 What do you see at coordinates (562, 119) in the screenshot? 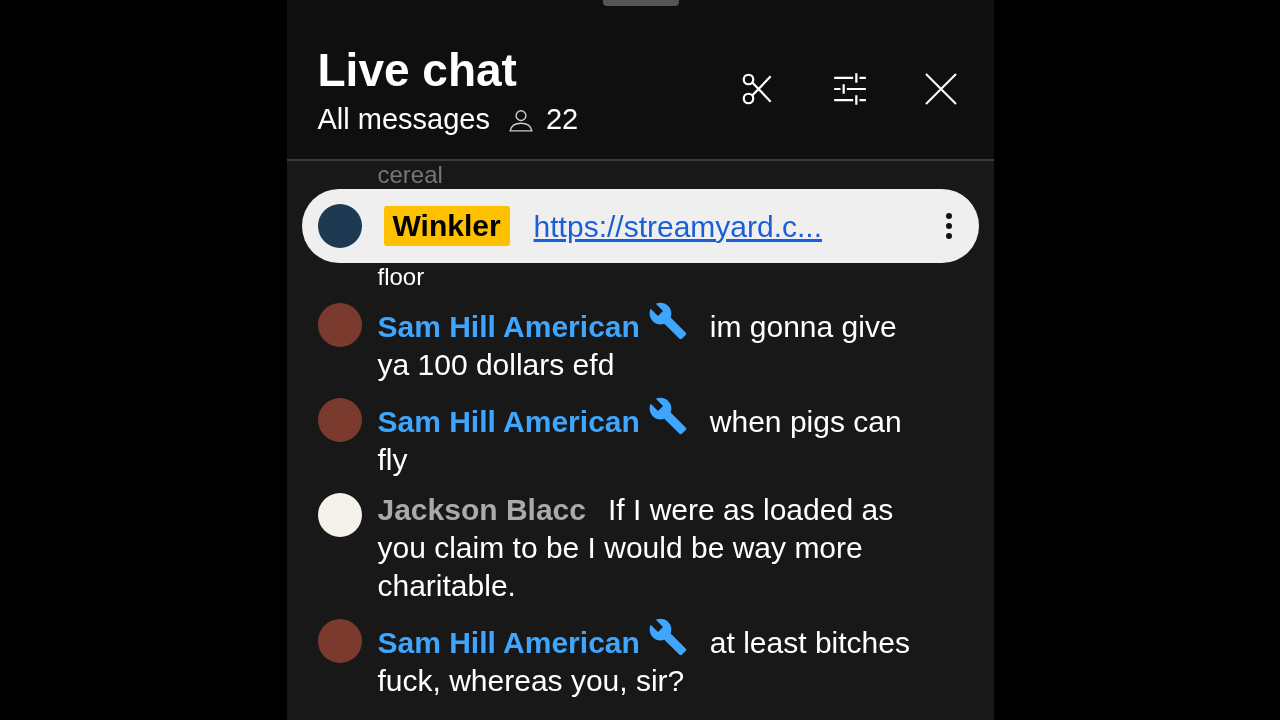
I see `viewer-count: 22` at bounding box center [562, 119].